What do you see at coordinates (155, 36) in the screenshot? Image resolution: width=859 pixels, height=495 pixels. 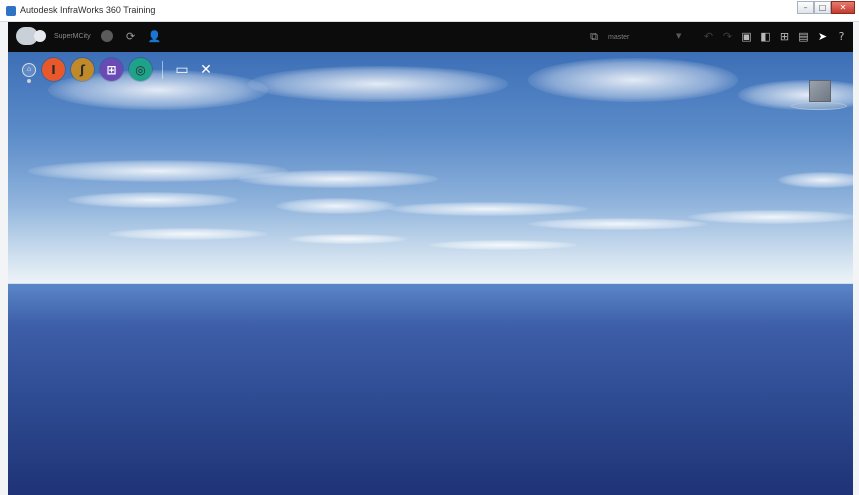 I see `user-icon: 👤` at bounding box center [155, 36].